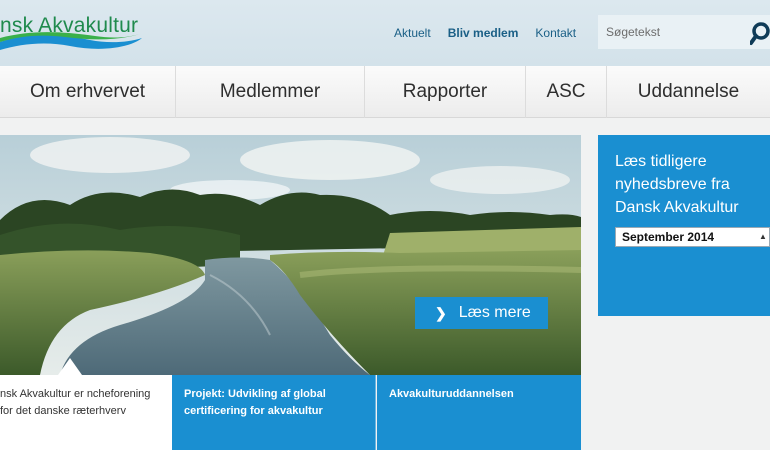 This screenshot has height=450, width=770. What do you see at coordinates (566, 92) in the screenshot?
I see `nav-asc: ASC` at bounding box center [566, 92].